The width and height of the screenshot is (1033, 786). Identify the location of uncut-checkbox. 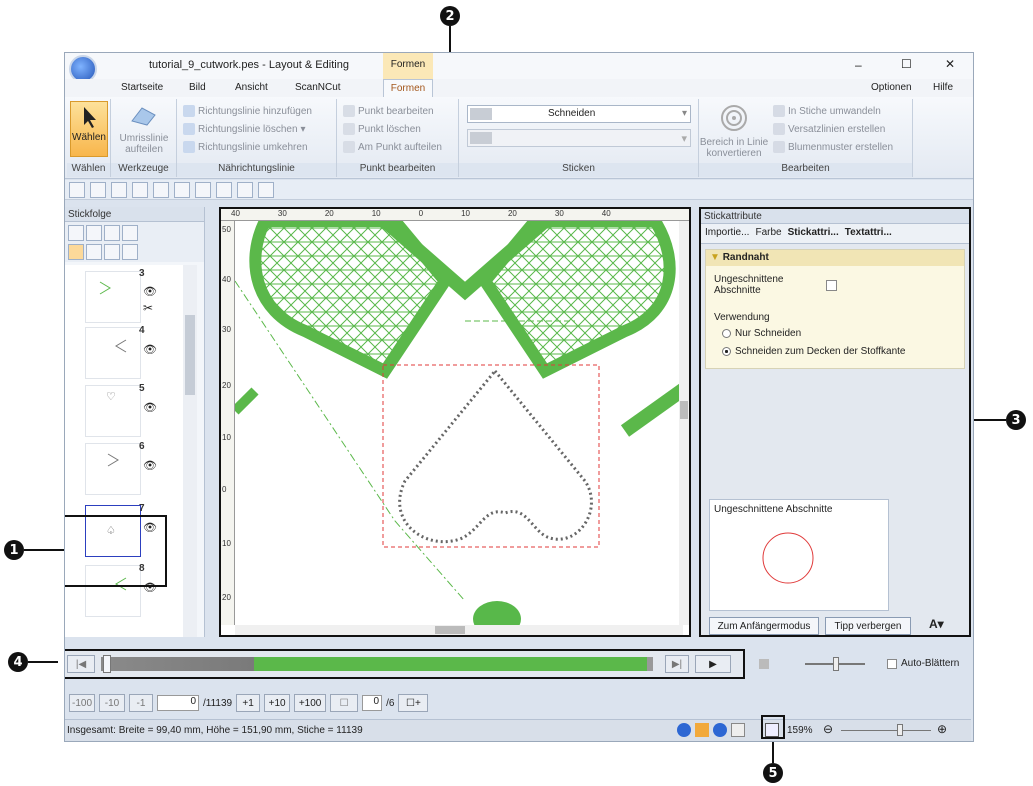
(831, 285).